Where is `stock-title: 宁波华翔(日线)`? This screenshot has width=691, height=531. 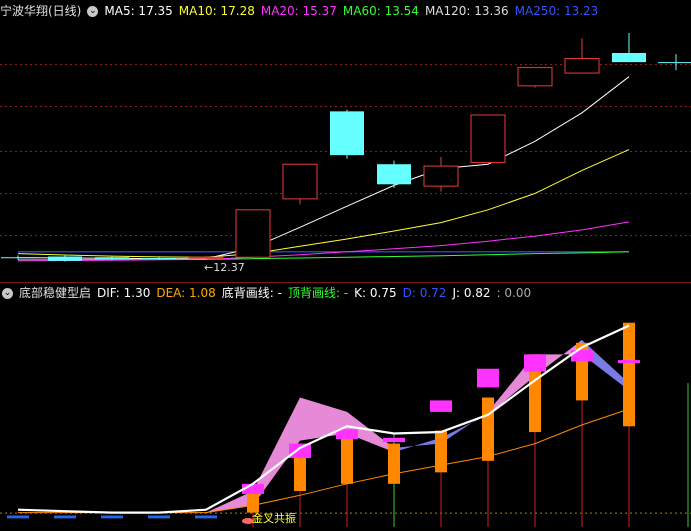
stock-title: 宁波华翔(日线) is located at coordinates (40, 11).